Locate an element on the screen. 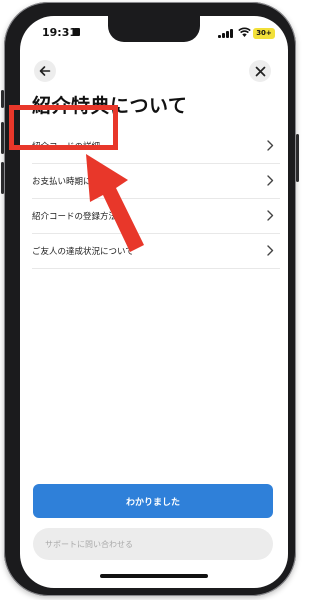  arrow-left-icon is located at coordinates (45, 71).